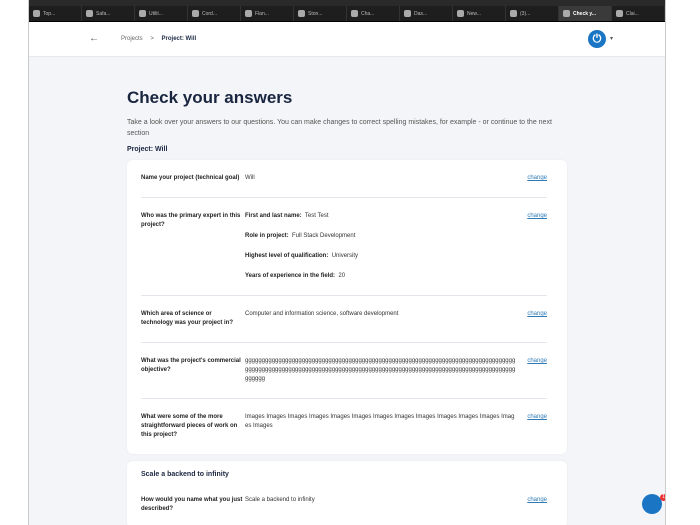  What do you see at coordinates (324, 236) in the screenshot?
I see `field-value: Full Stack Development` at bounding box center [324, 236].